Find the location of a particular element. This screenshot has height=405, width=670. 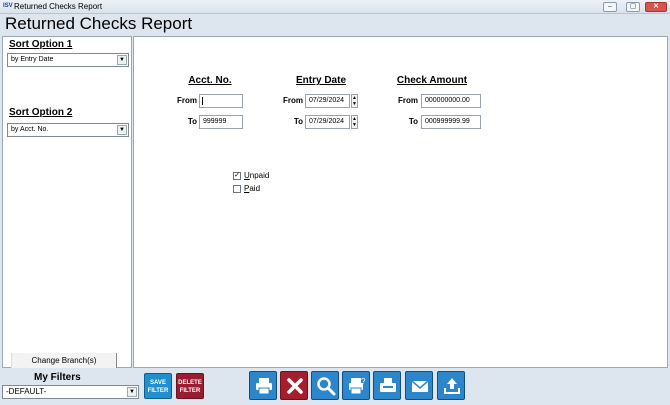

acct-to-input: 999999 is located at coordinates (221, 122).